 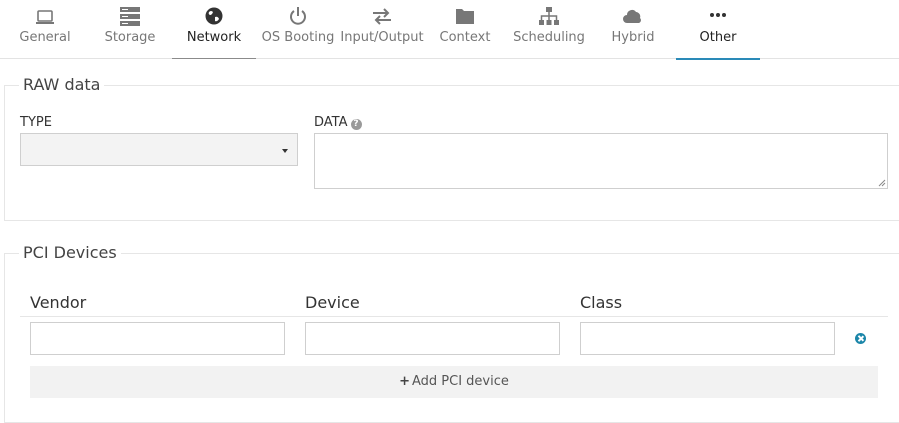 I want to click on device-input, so click(x=432, y=338).